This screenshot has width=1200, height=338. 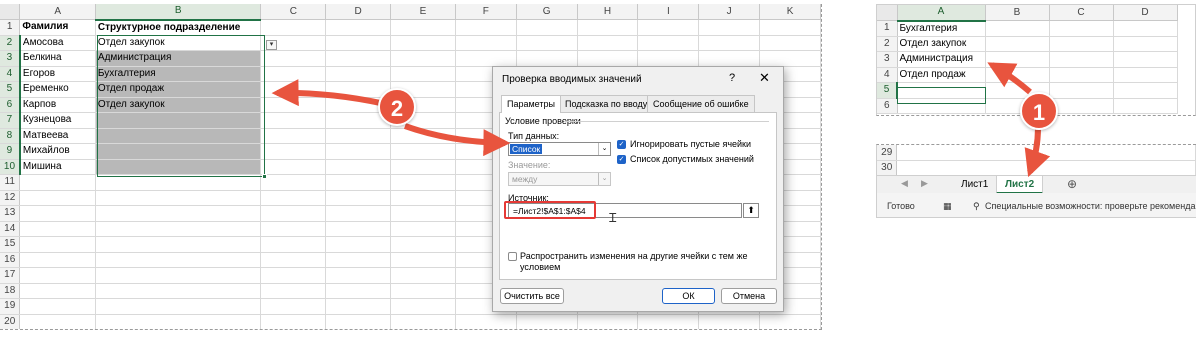 I want to click on column-header: J, so click(x=729, y=12).